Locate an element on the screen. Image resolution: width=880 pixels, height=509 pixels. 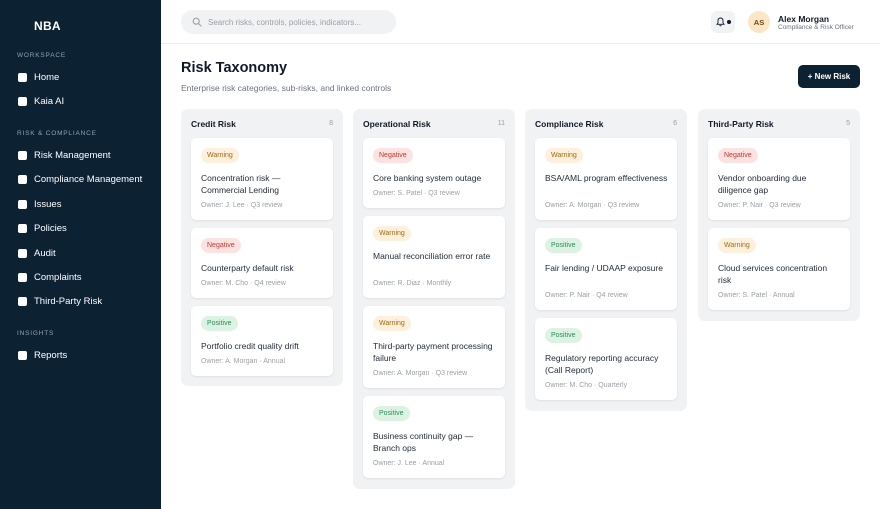
column-title: Operational Risk is located at coordinates (397, 124).